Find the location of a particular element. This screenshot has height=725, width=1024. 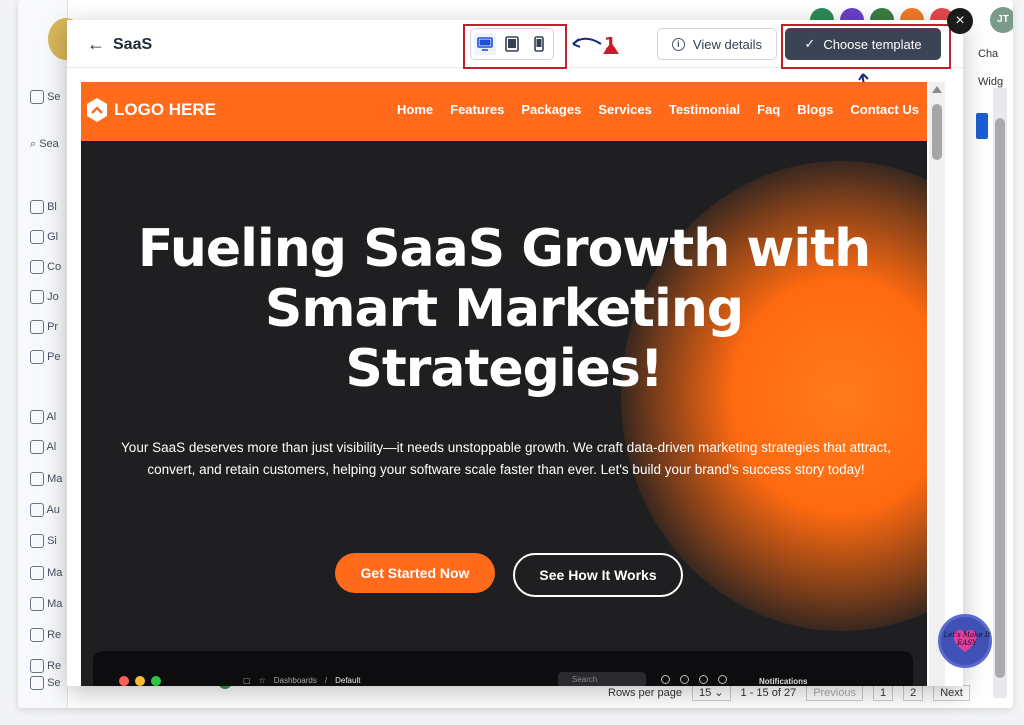

right-label: Cha is located at coordinates (988, 54).